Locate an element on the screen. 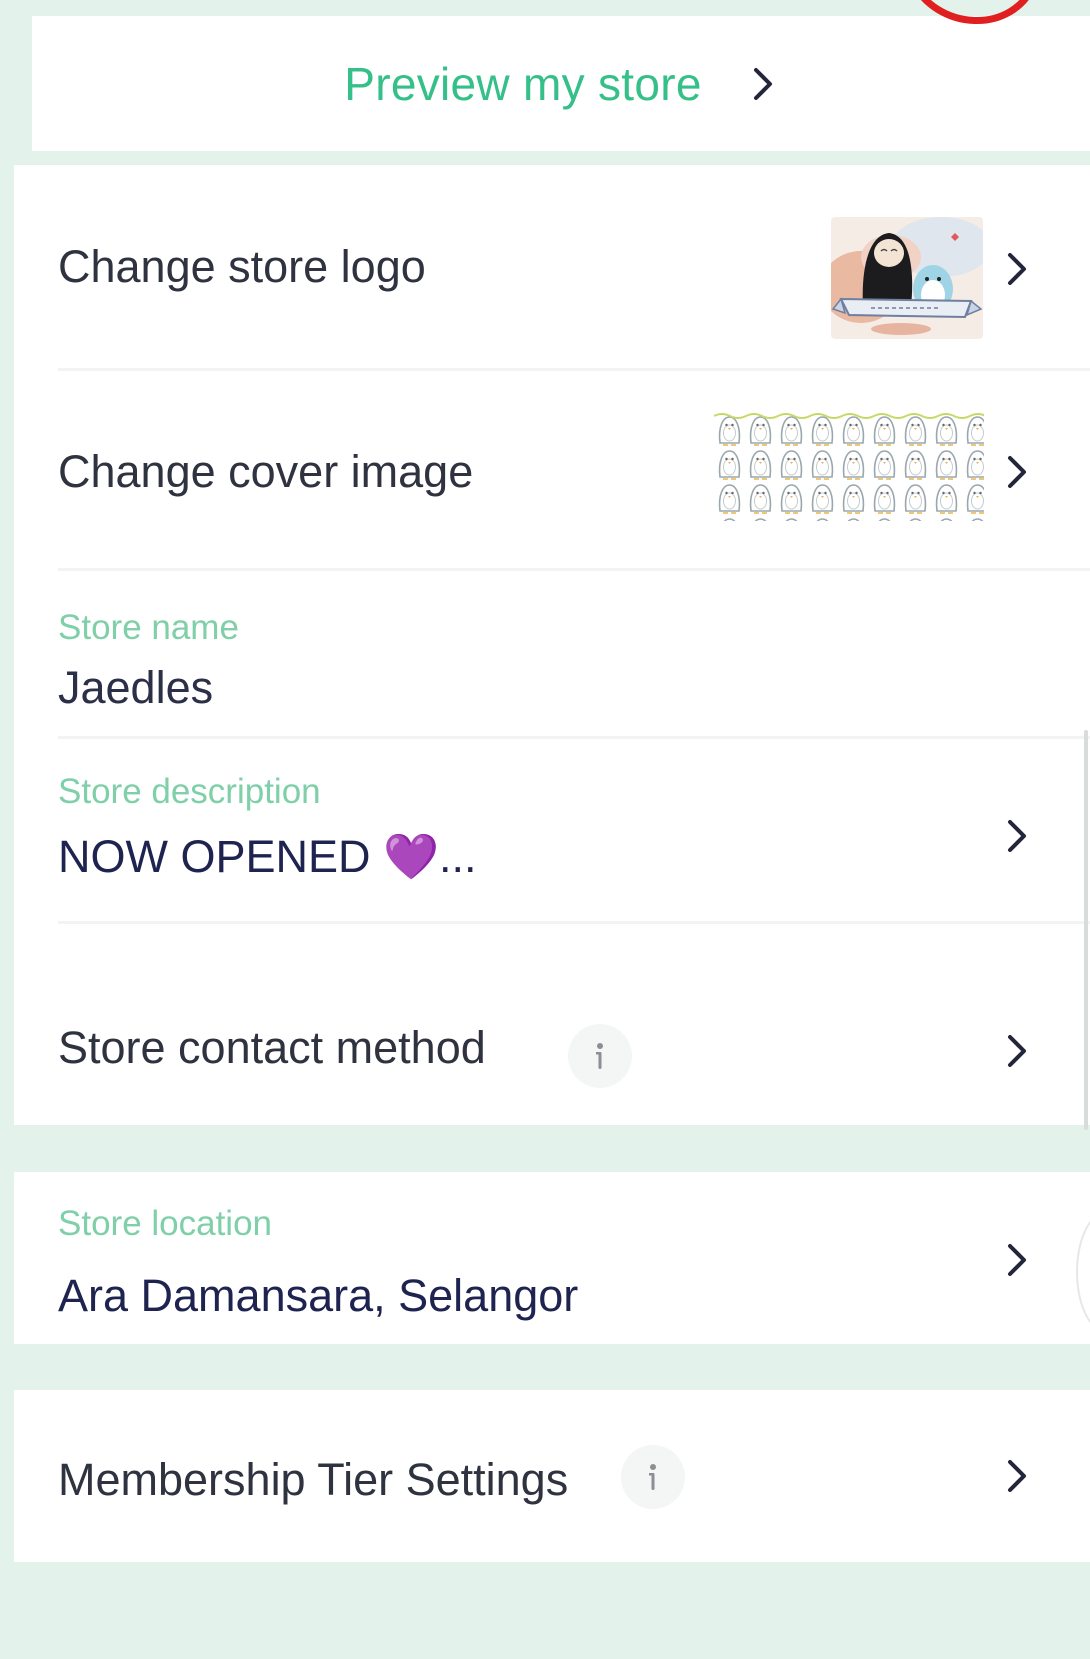 Image resolution: width=1090 pixels, height=1659 pixels. store-logo-thumbnail is located at coordinates (907, 278).